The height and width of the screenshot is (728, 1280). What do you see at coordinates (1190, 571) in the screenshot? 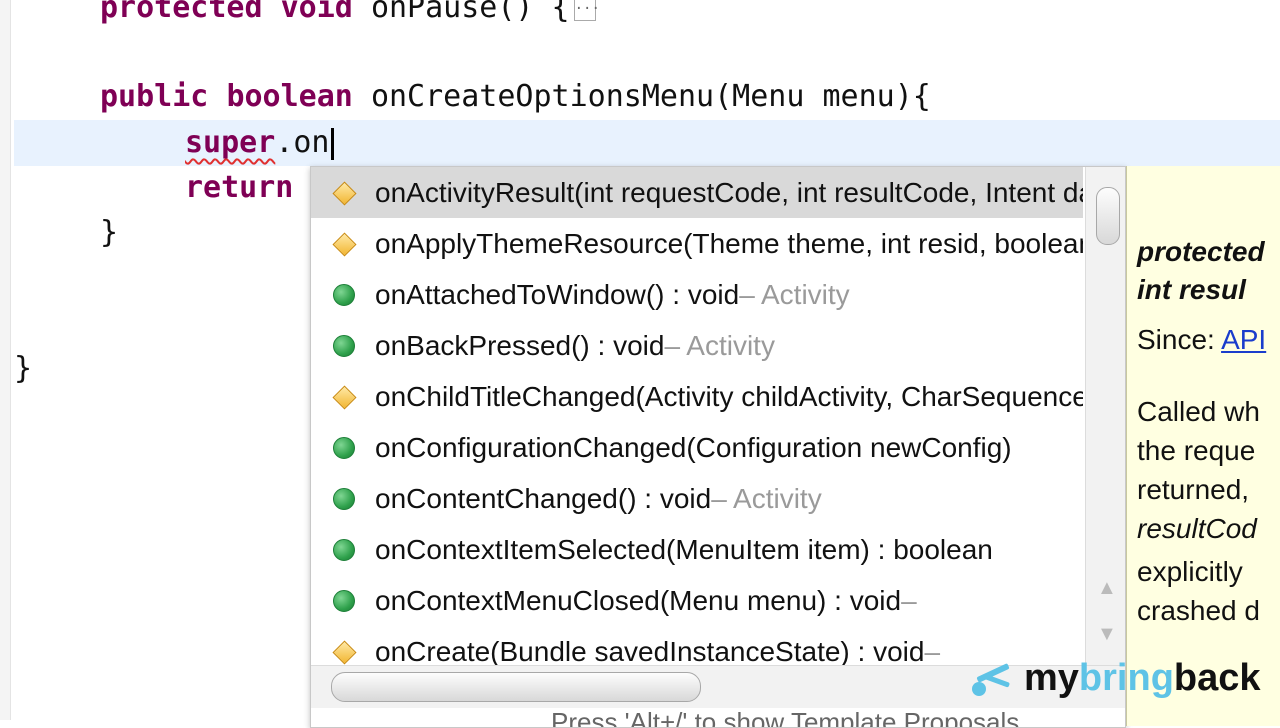
I see `doc-text: explicitly` at bounding box center [1190, 571].